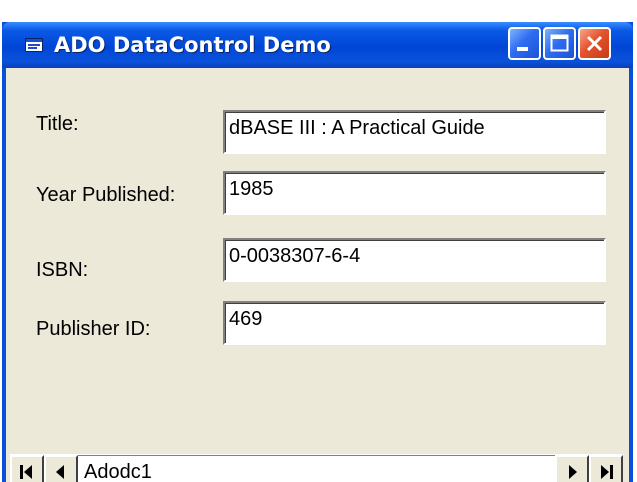 The width and height of the screenshot is (637, 482). I want to click on move-next-button, so click(572, 468).